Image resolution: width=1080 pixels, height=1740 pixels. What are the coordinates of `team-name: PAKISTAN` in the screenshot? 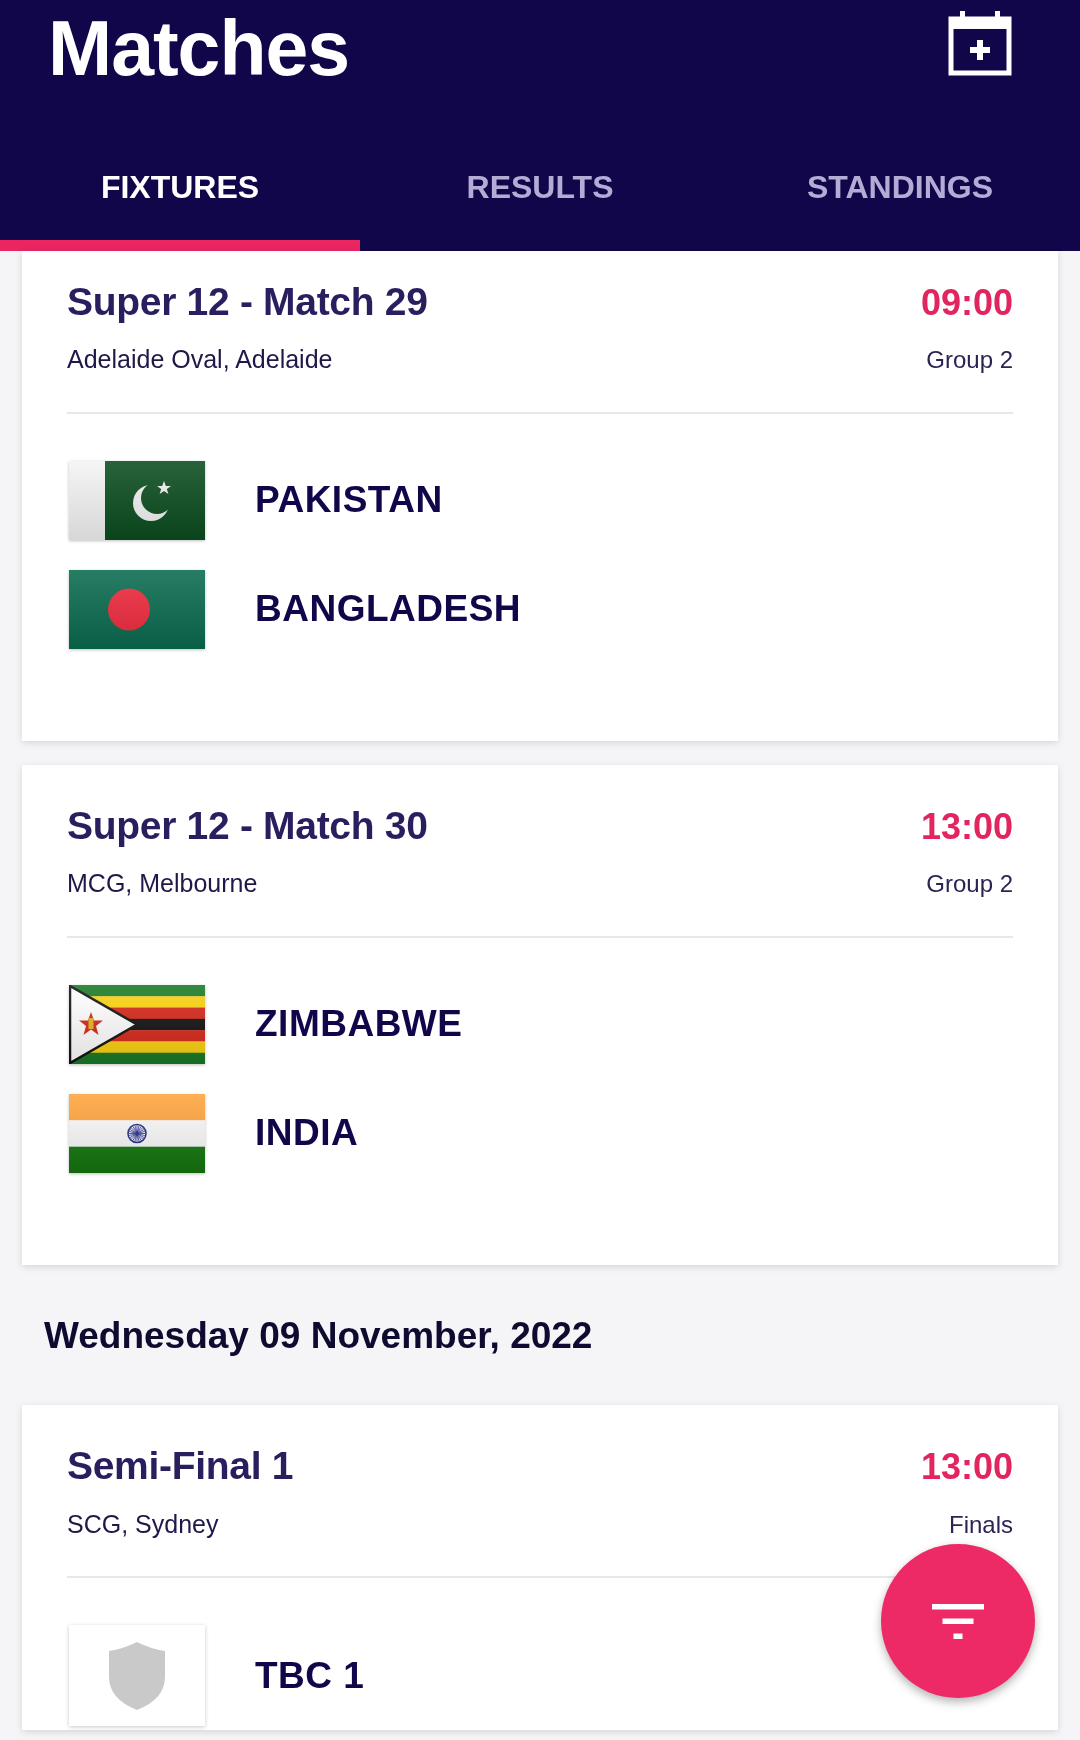 It's located at (349, 500).